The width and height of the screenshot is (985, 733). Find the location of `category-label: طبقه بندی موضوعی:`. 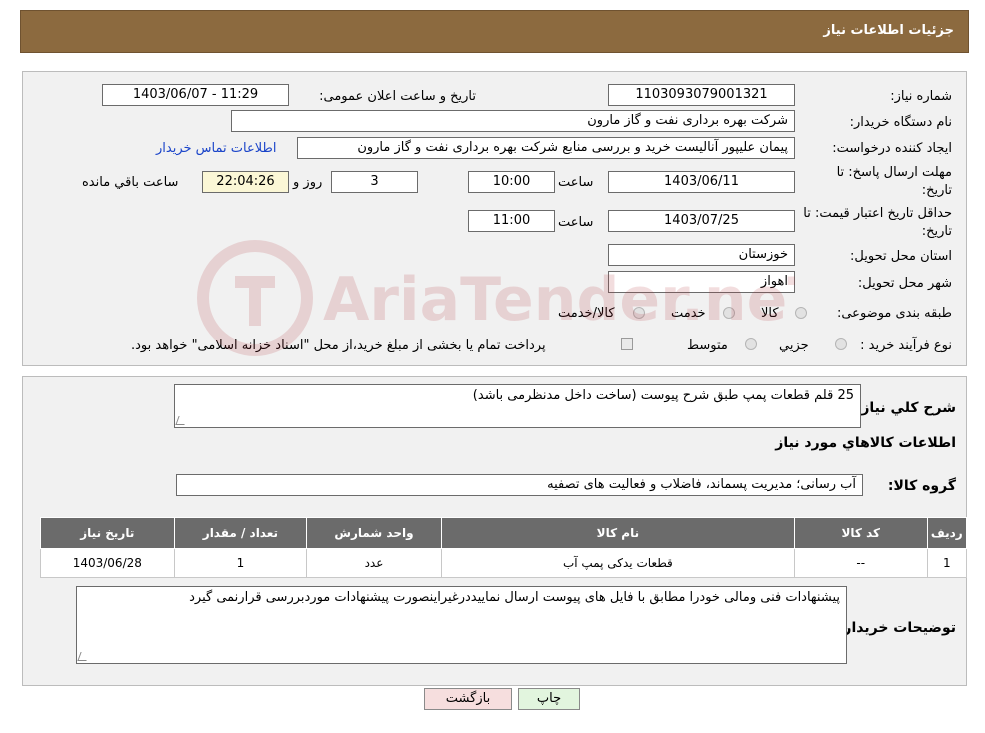

category-label: طبقه بندی موضوعی: is located at coordinates (894, 313).